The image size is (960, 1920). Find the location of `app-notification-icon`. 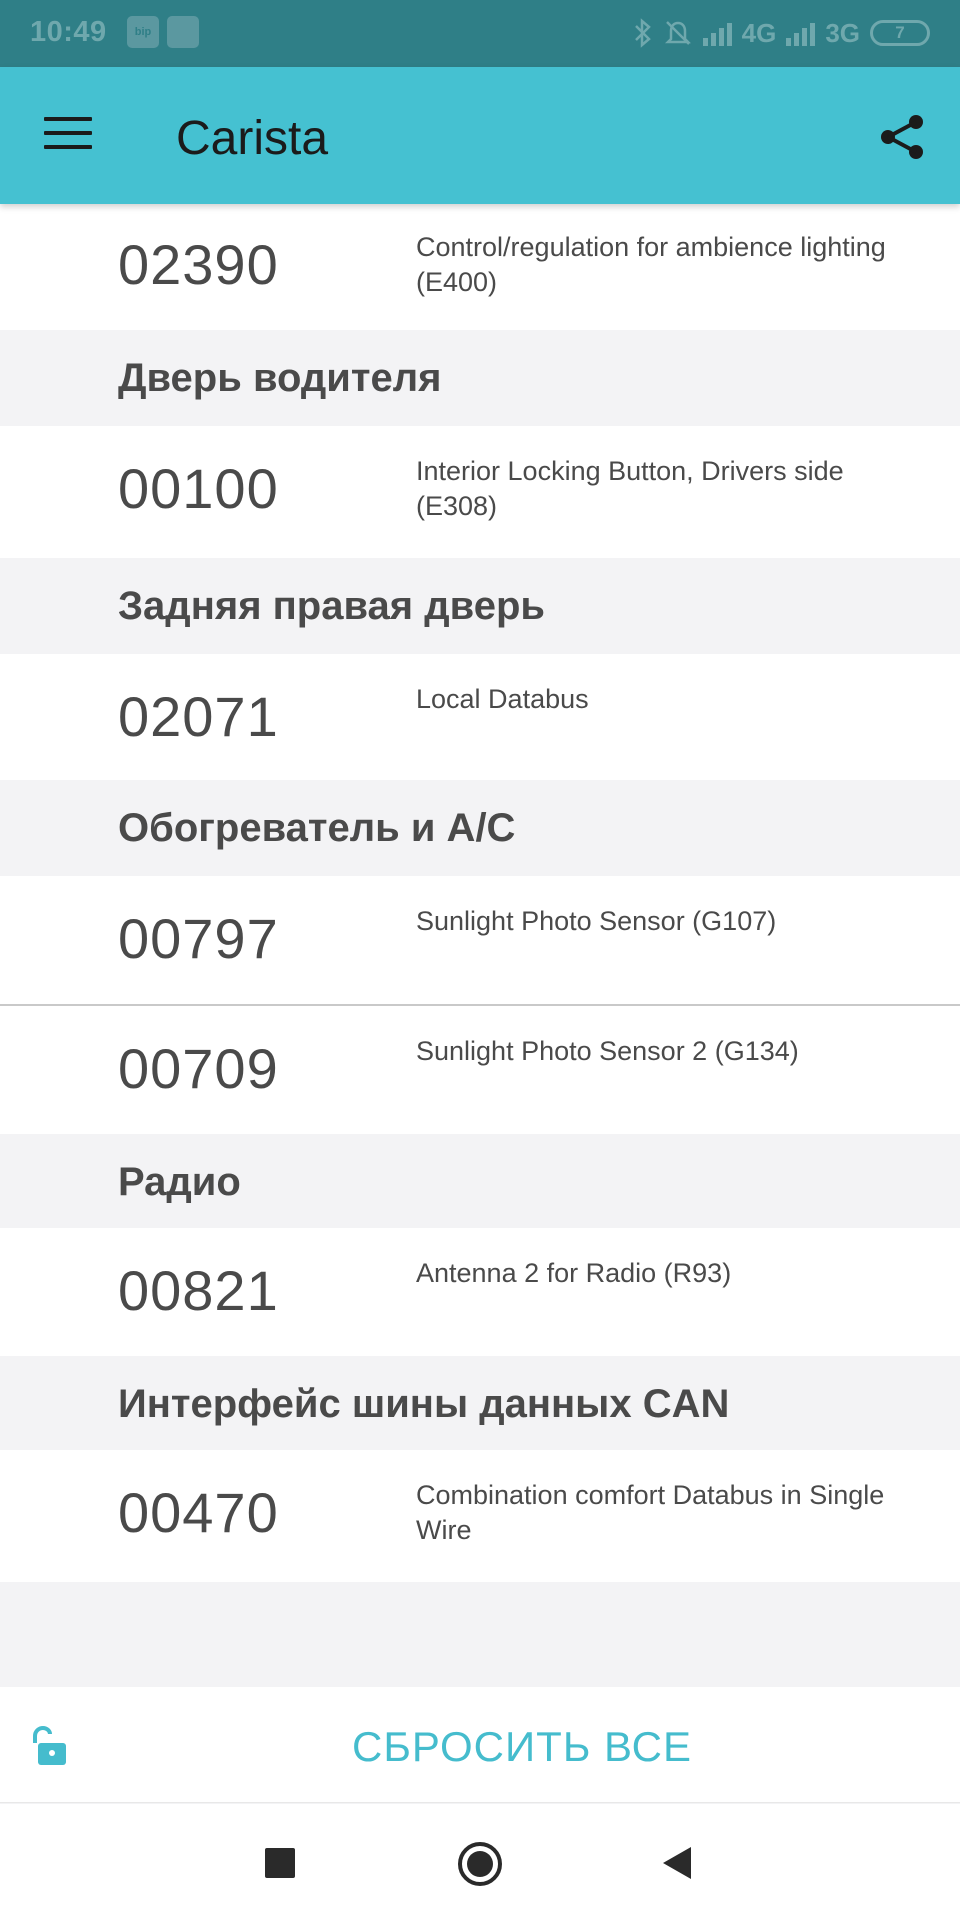

app-notification-icon is located at coordinates (183, 32).